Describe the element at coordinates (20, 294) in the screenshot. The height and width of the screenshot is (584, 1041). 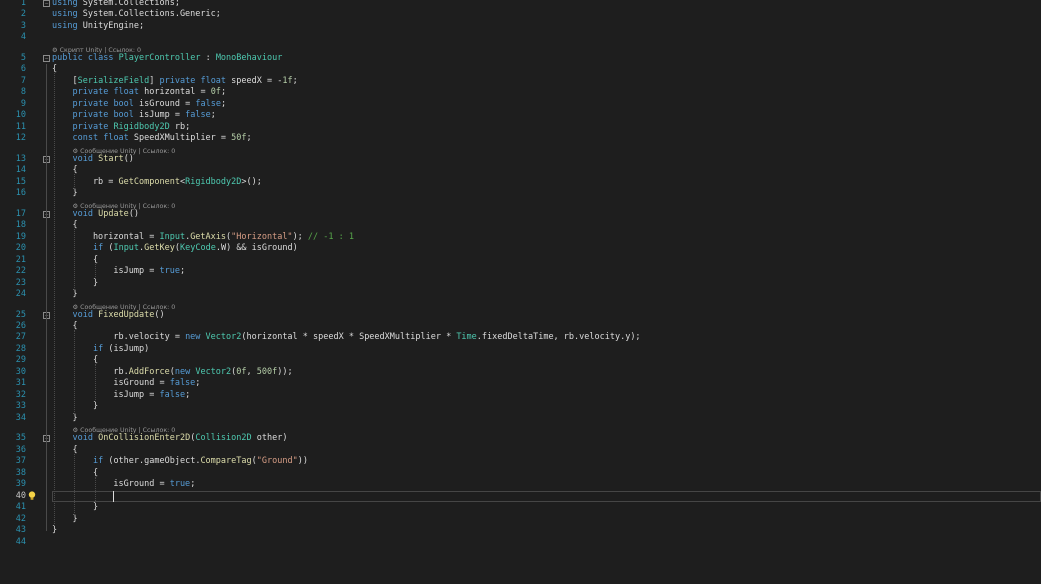
I see `line-number: 24` at that location.